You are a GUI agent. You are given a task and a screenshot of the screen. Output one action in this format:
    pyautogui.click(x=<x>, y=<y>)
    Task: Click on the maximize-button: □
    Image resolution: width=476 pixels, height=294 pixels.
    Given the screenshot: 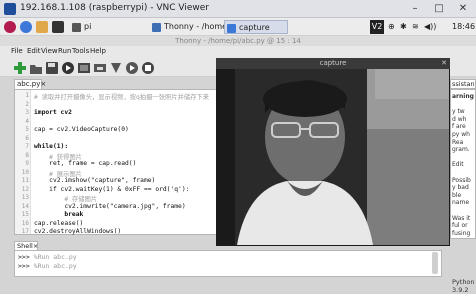 What is the action you would take?
    pyautogui.click(x=439, y=9)
    